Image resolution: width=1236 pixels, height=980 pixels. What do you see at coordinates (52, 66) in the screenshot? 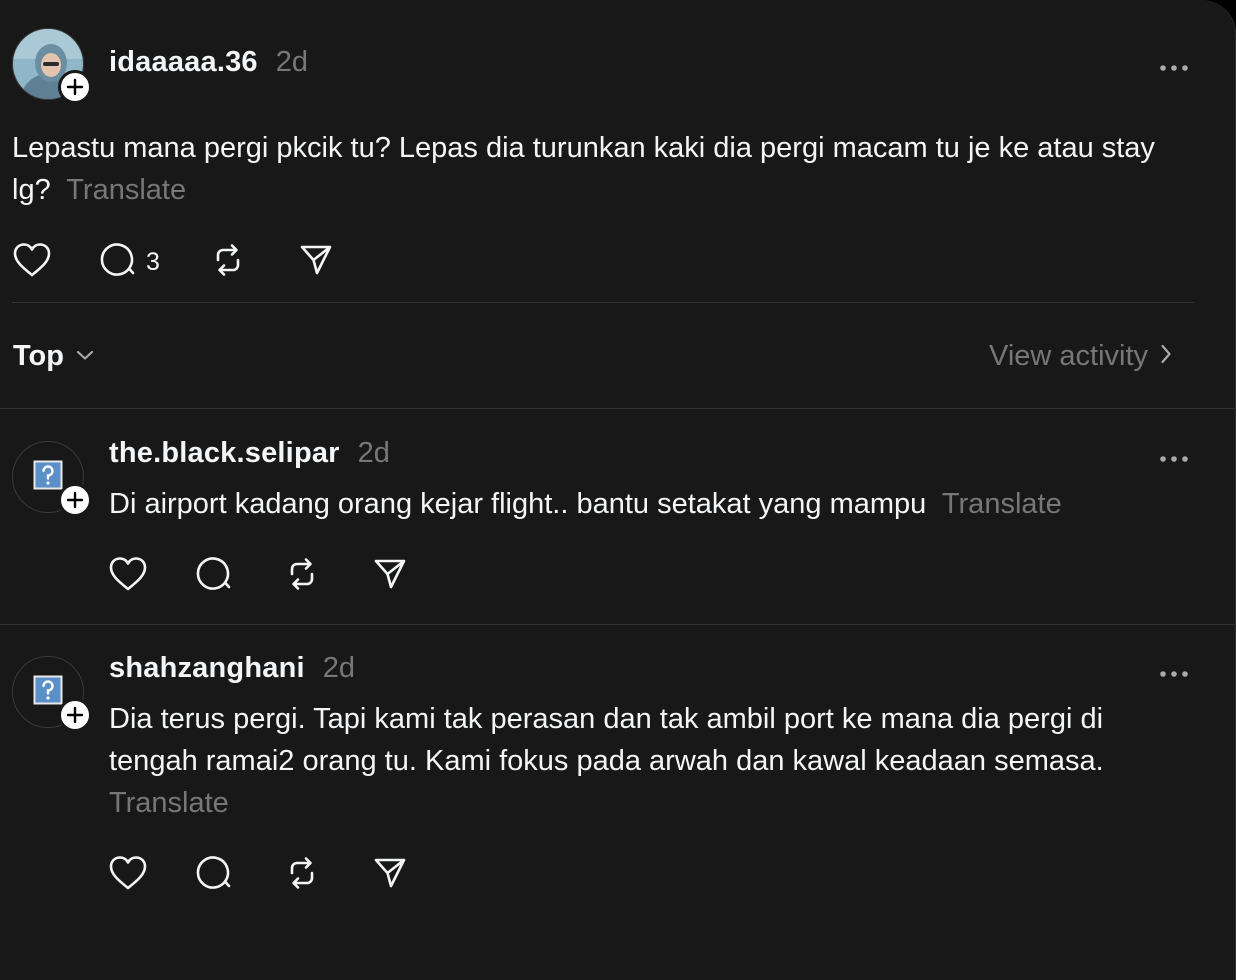
I see `main-post-avatar` at bounding box center [52, 66].